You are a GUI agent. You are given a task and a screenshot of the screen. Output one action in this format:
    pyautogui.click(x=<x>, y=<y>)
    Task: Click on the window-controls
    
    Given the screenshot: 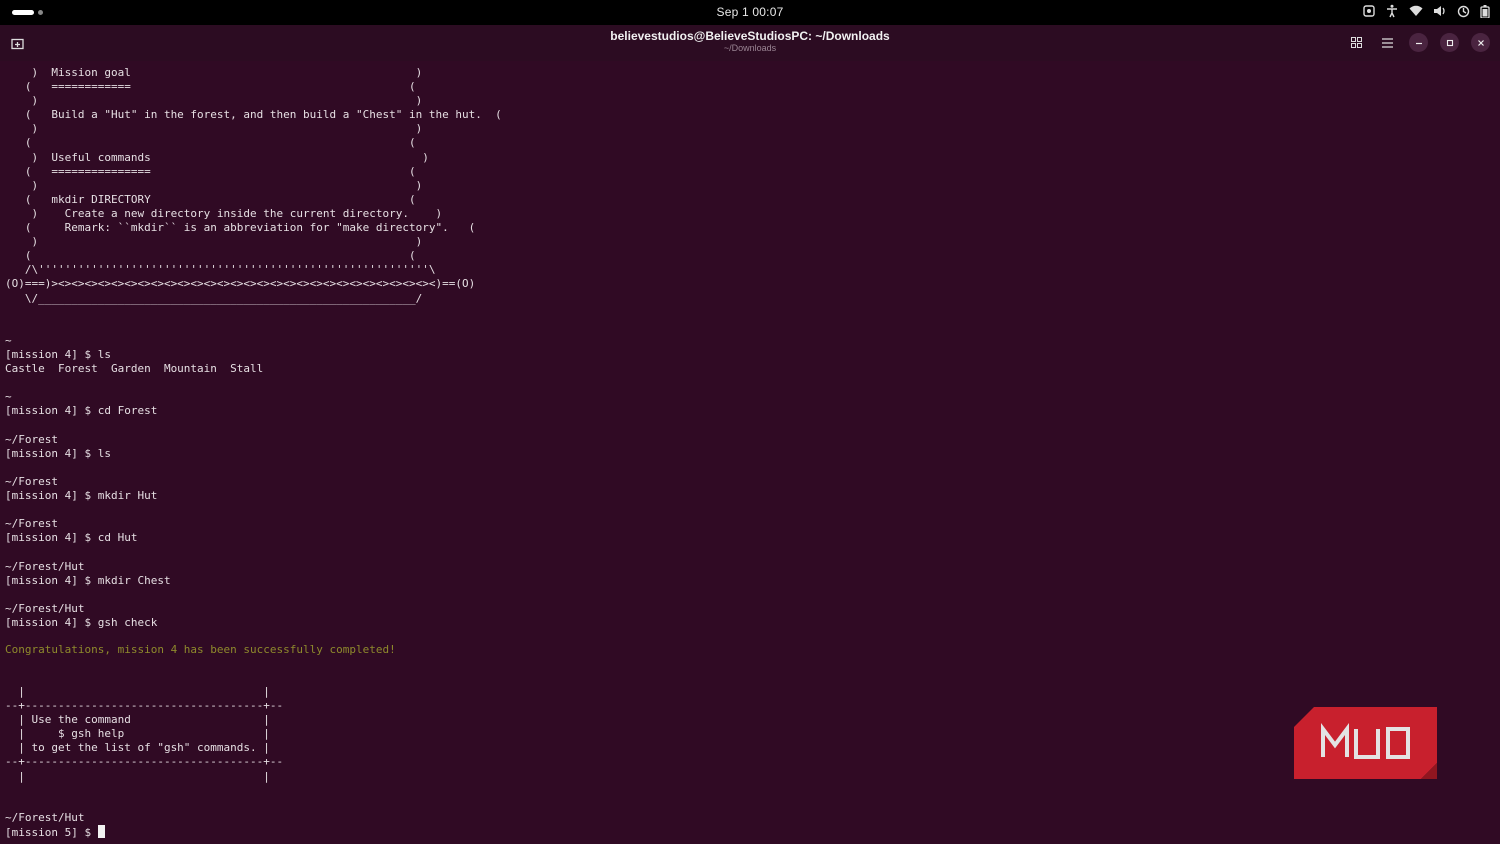 What is the action you would take?
    pyautogui.click(x=1418, y=42)
    